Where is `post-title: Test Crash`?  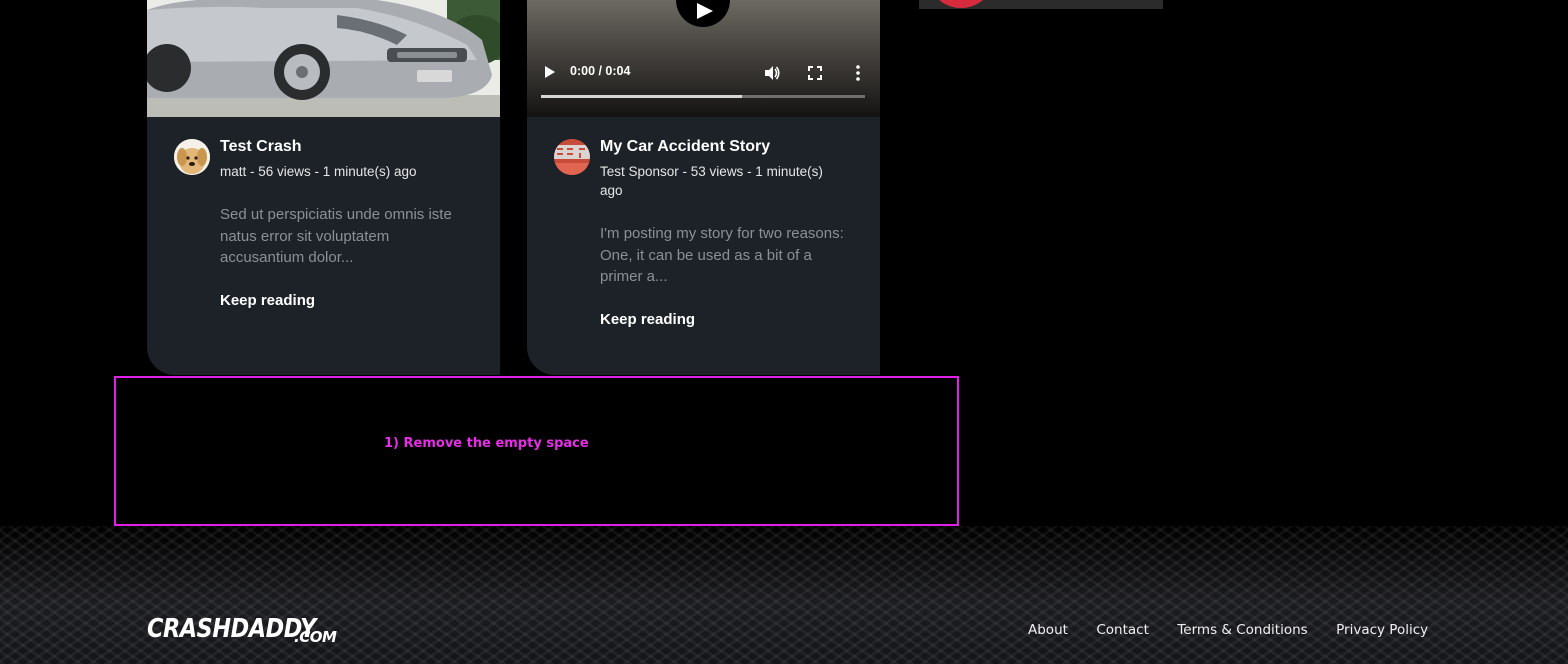 post-title: Test Crash is located at coordinates (350, 147).